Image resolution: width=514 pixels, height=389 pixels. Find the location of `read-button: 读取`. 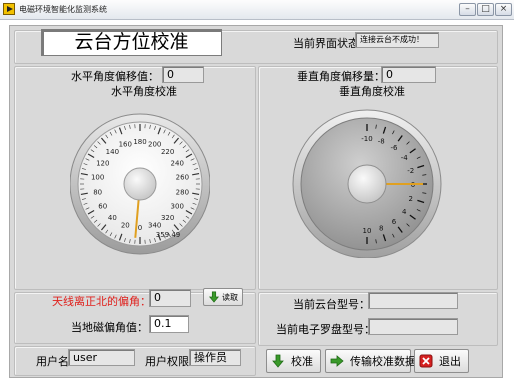

read-button: 读取 is located at coordinates (223, 297).